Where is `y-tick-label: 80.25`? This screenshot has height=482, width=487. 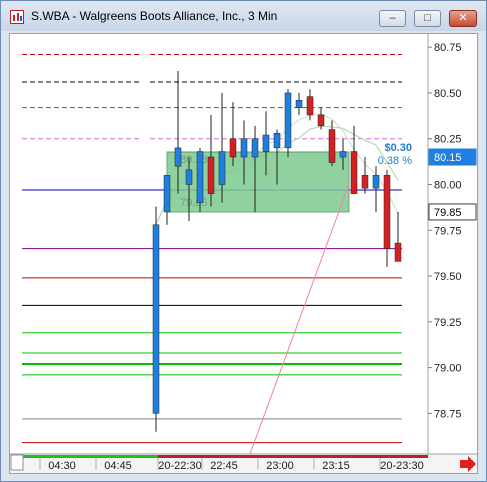
y-tick-label: 80.25 is located at coordinates (448, 140).